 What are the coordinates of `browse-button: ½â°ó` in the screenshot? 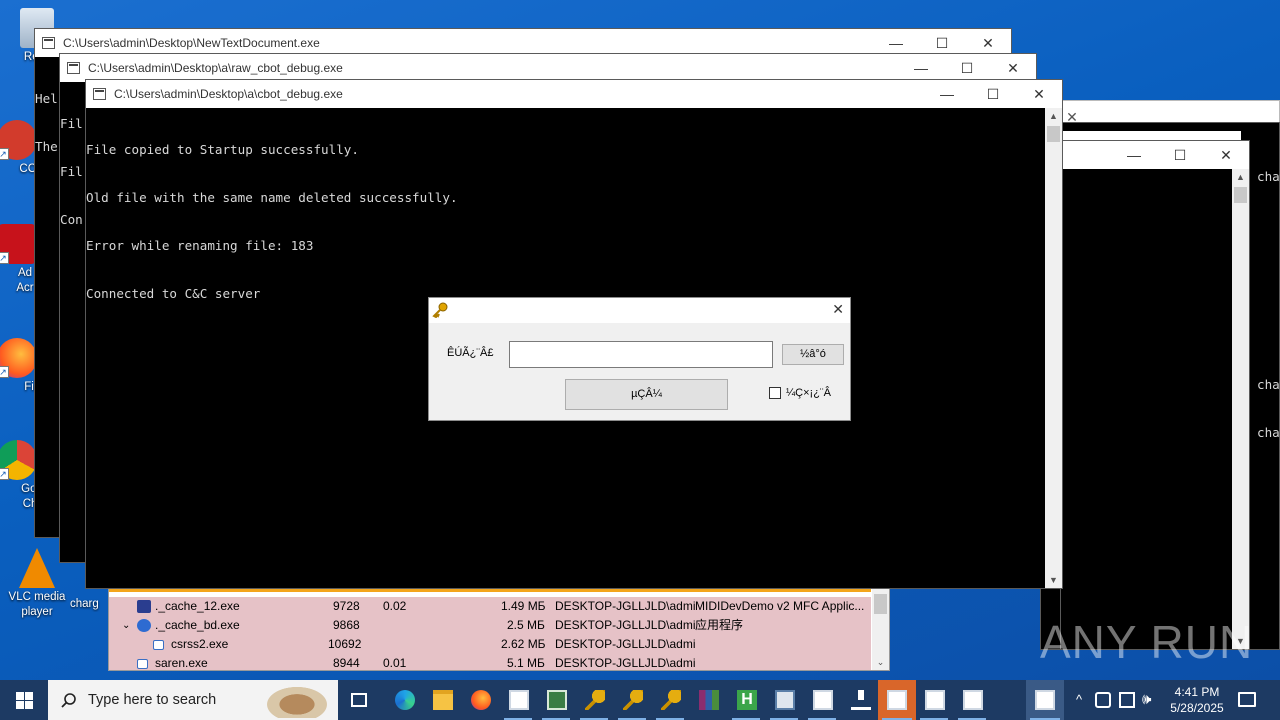 It's located at (813, 354).